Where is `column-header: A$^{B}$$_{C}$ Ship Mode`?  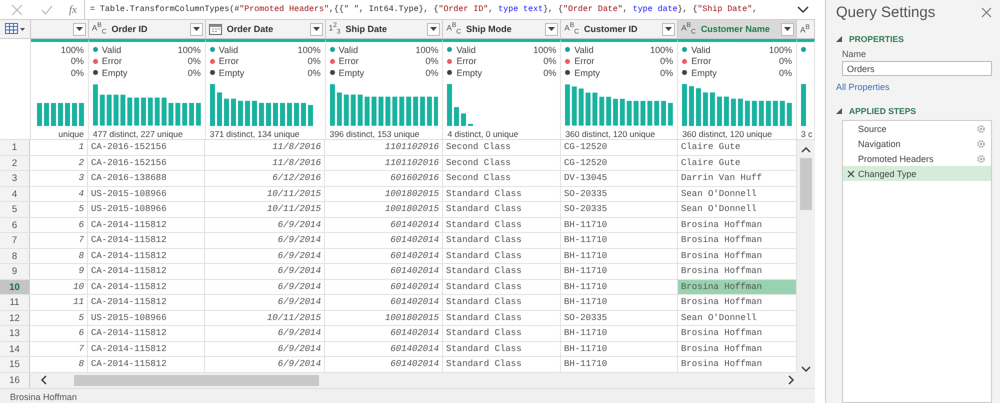
column-header: A$^{B}$$_{C}$ Ship Mode is located at coordinates (502, 29).